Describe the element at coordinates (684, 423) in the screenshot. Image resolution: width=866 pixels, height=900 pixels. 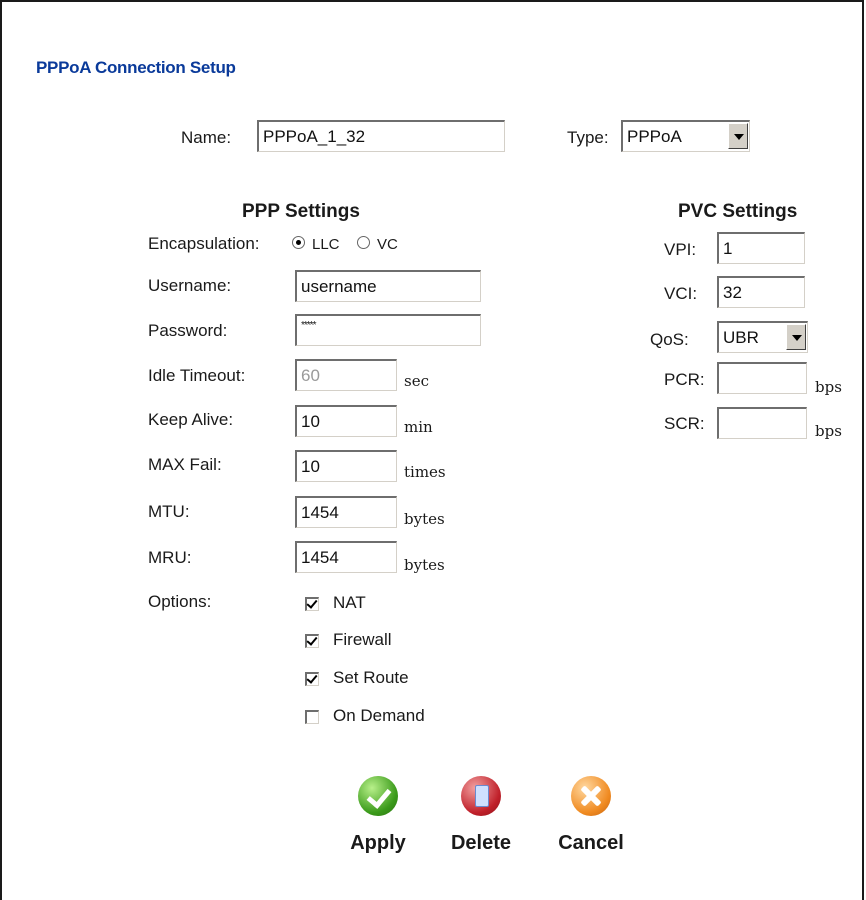
I see `scr-label: SCR:` at that location.